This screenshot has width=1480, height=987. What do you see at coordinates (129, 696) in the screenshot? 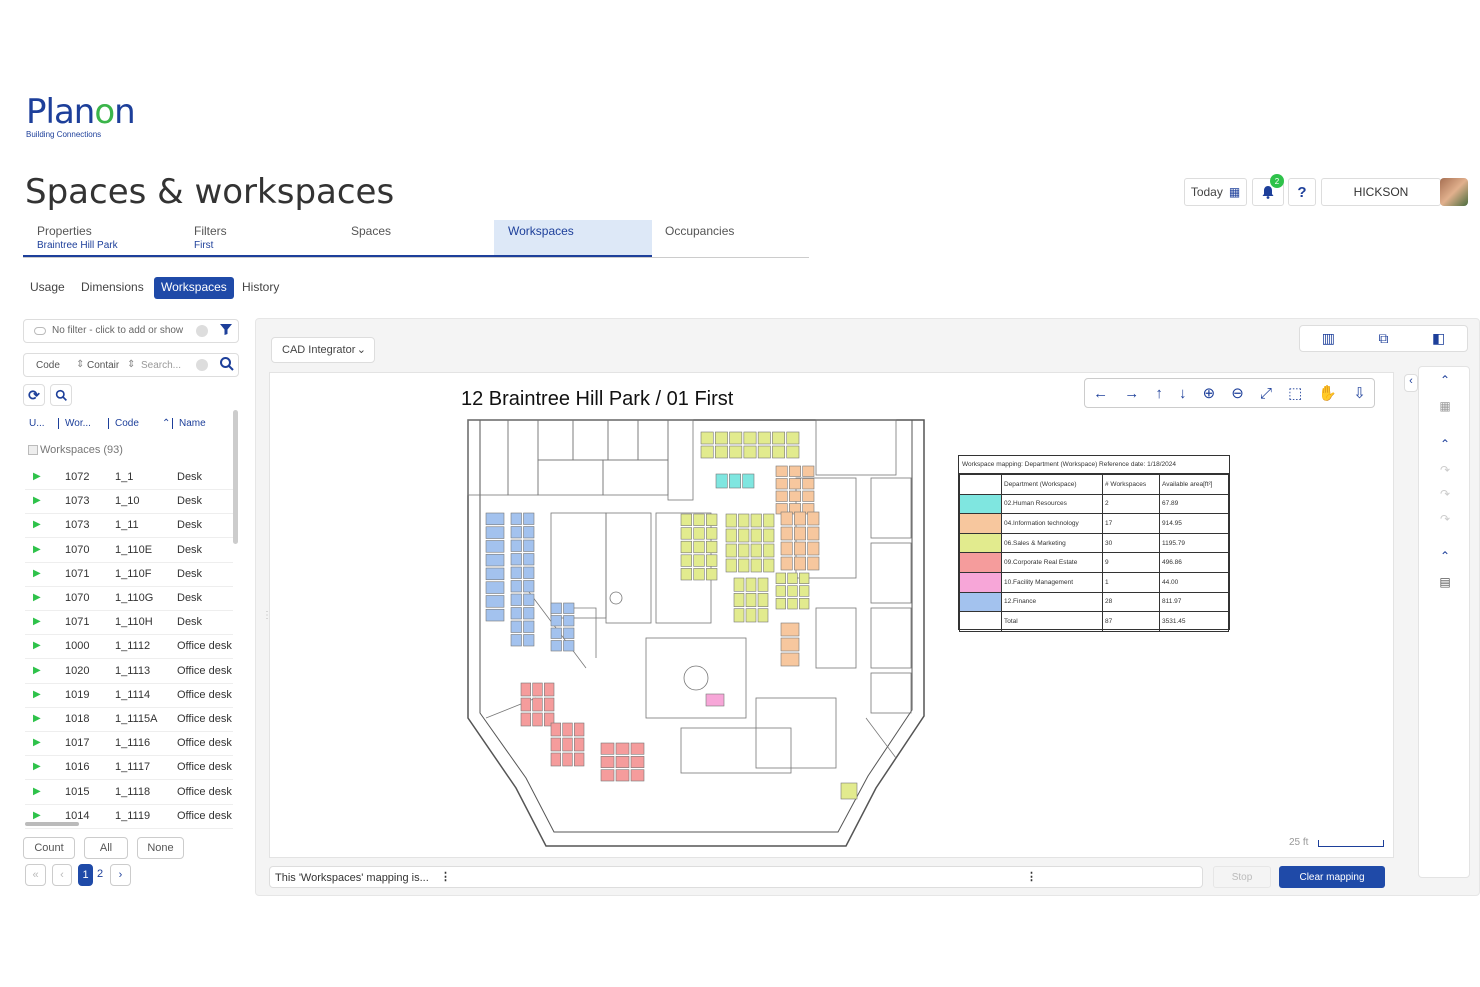
I see `list-item: ▶ 1019 1_1114 Office desk` at bounding box center [129, 696].